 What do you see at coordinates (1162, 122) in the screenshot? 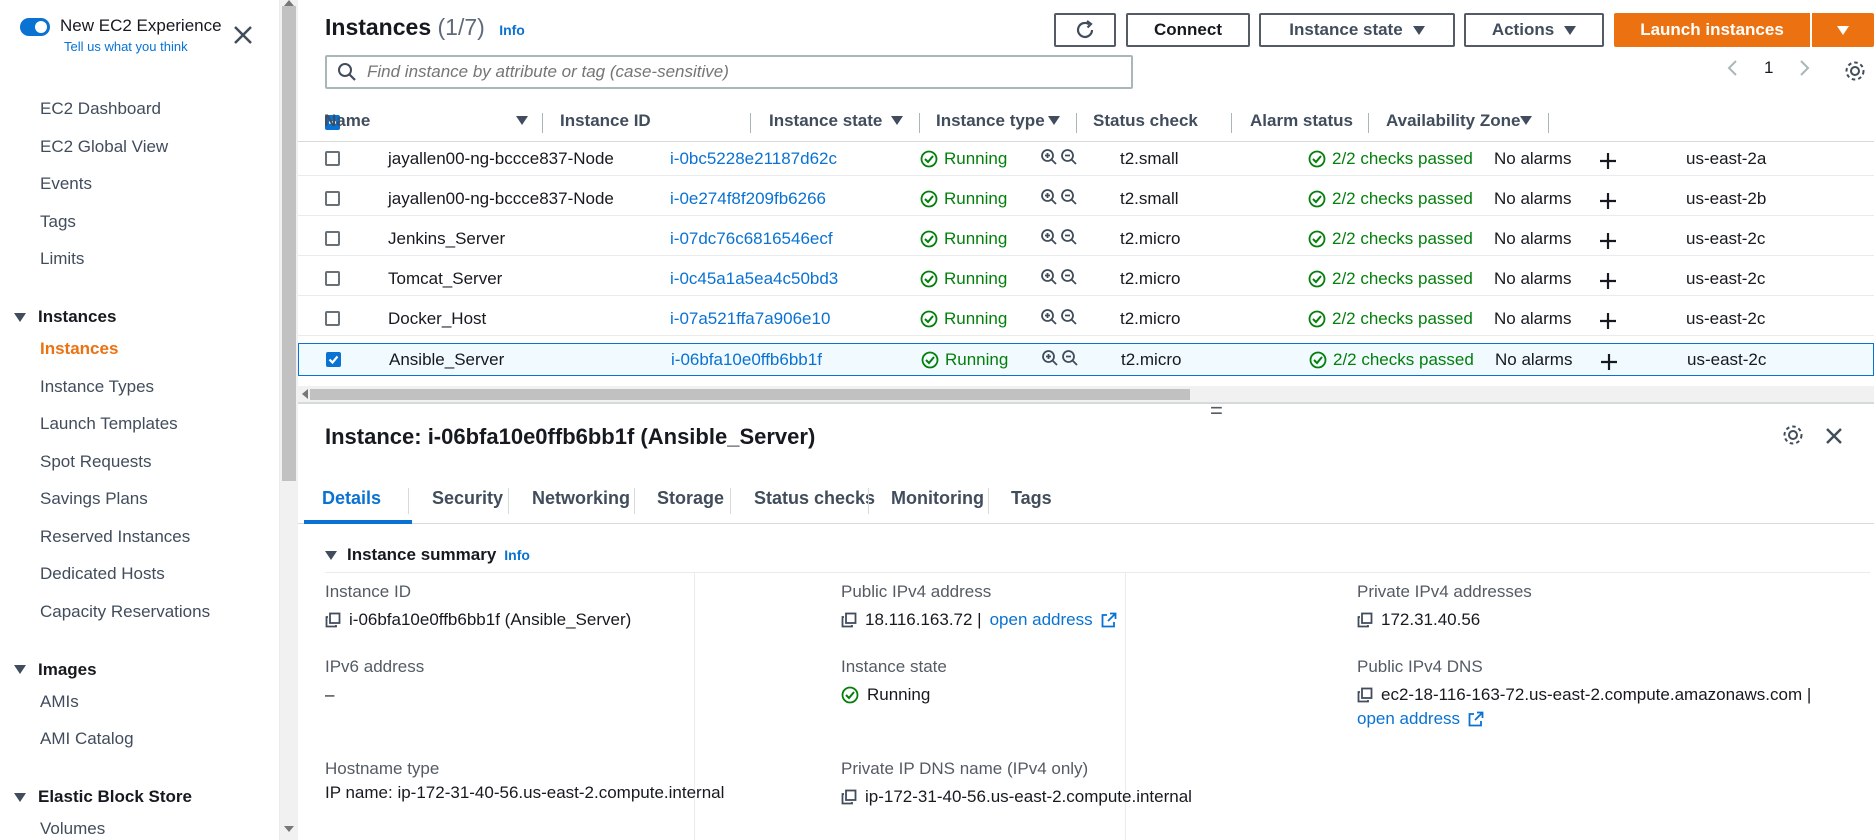
I see `column-header-status-check: Status check` at bounding box center [1162, 122].